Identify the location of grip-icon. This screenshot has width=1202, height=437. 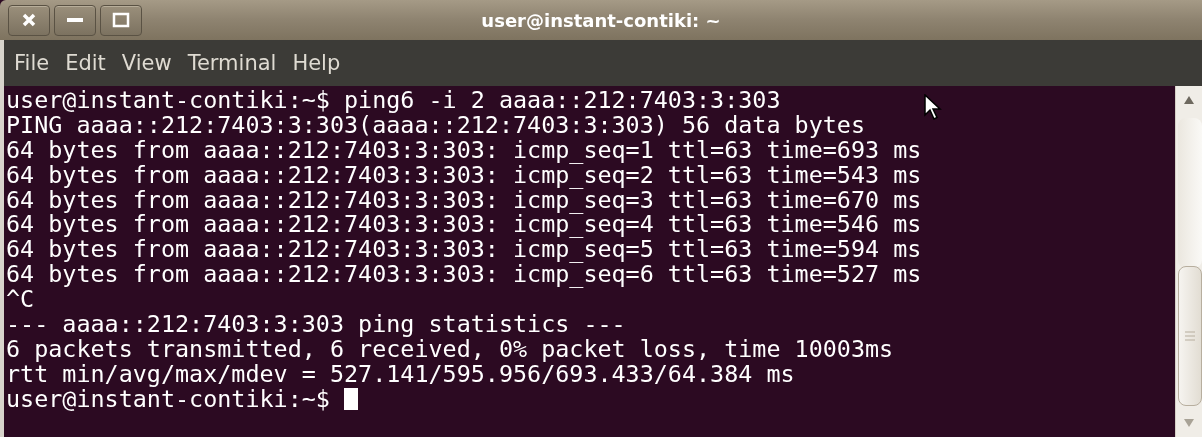
(1190, 336).